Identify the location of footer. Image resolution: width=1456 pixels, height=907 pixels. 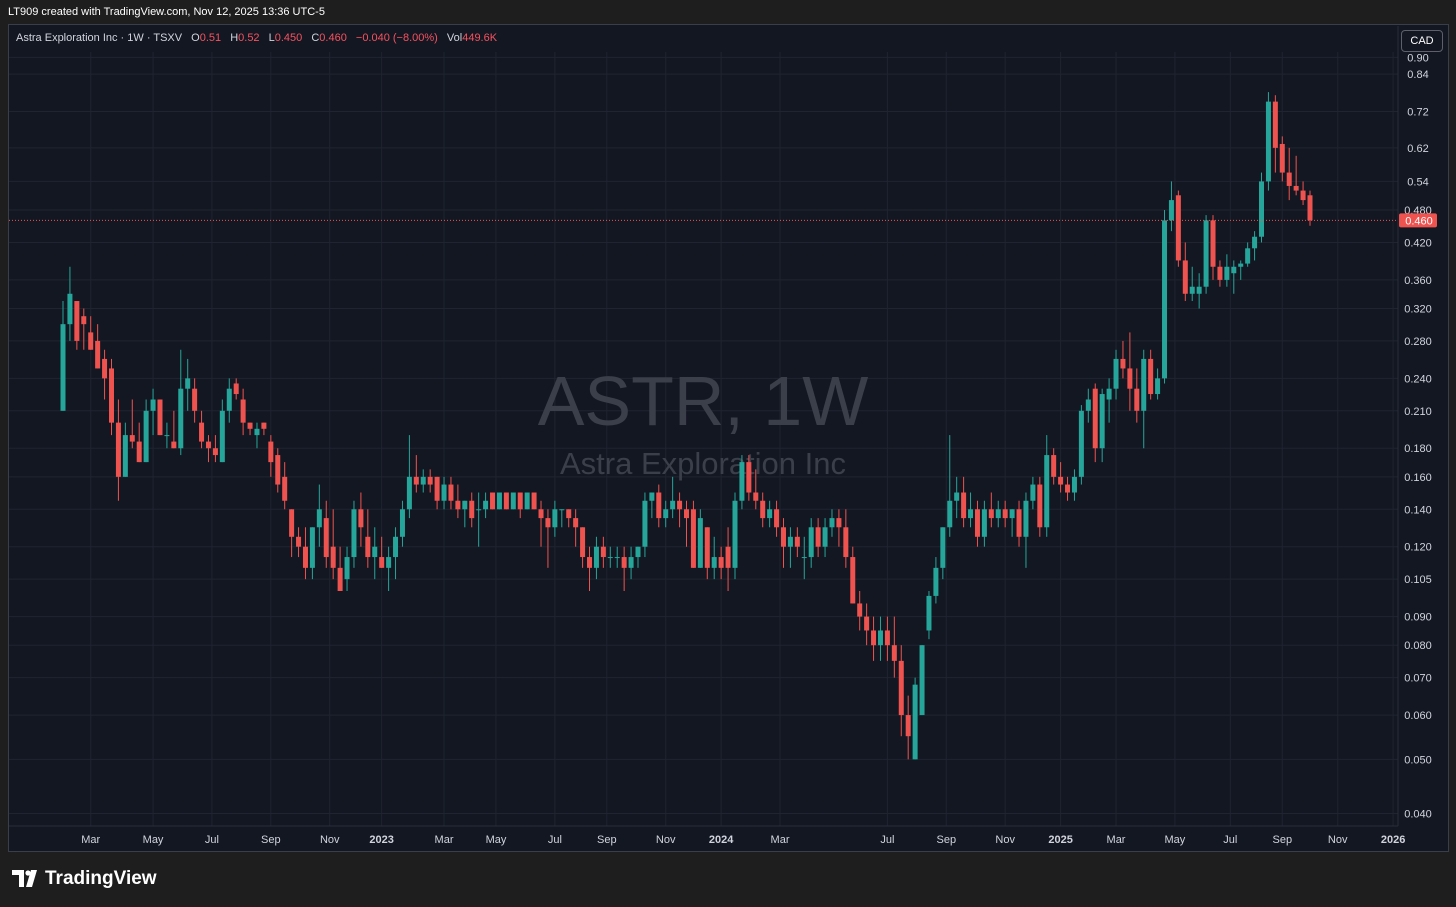
(728, 879).